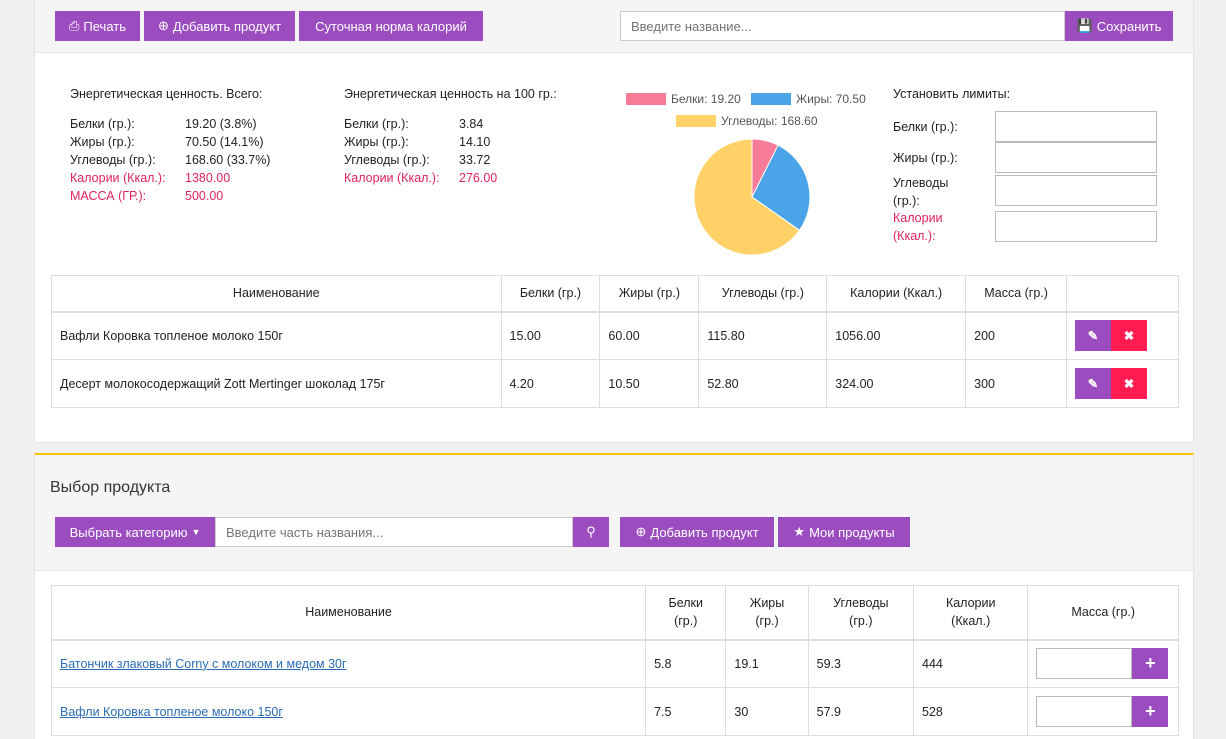  What do you see at coordinates (686, 663) in the screenshot?
I see `cell-protein: 5.8` at bounding box center [686, 663].